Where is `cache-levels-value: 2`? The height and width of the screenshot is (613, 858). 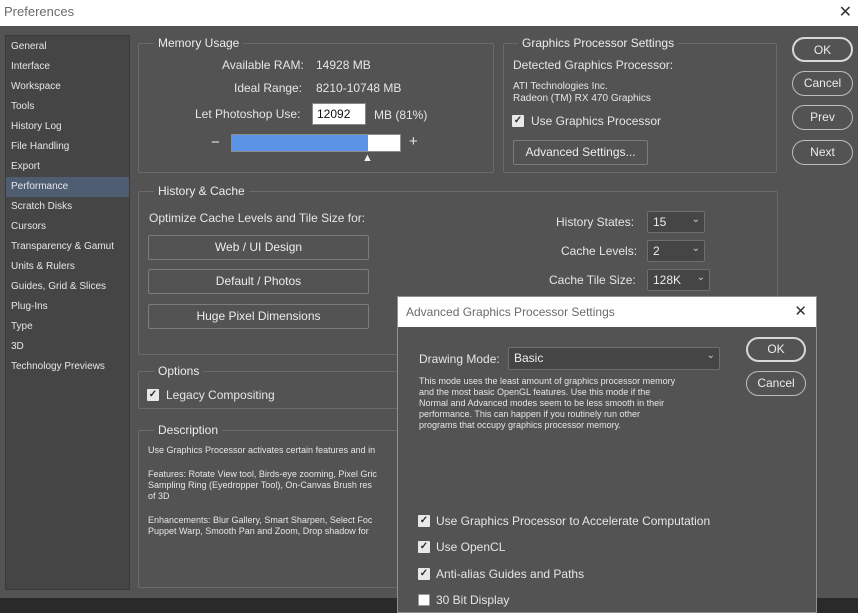 cache-levels-value: 2 is located at coordinates (656, 251).